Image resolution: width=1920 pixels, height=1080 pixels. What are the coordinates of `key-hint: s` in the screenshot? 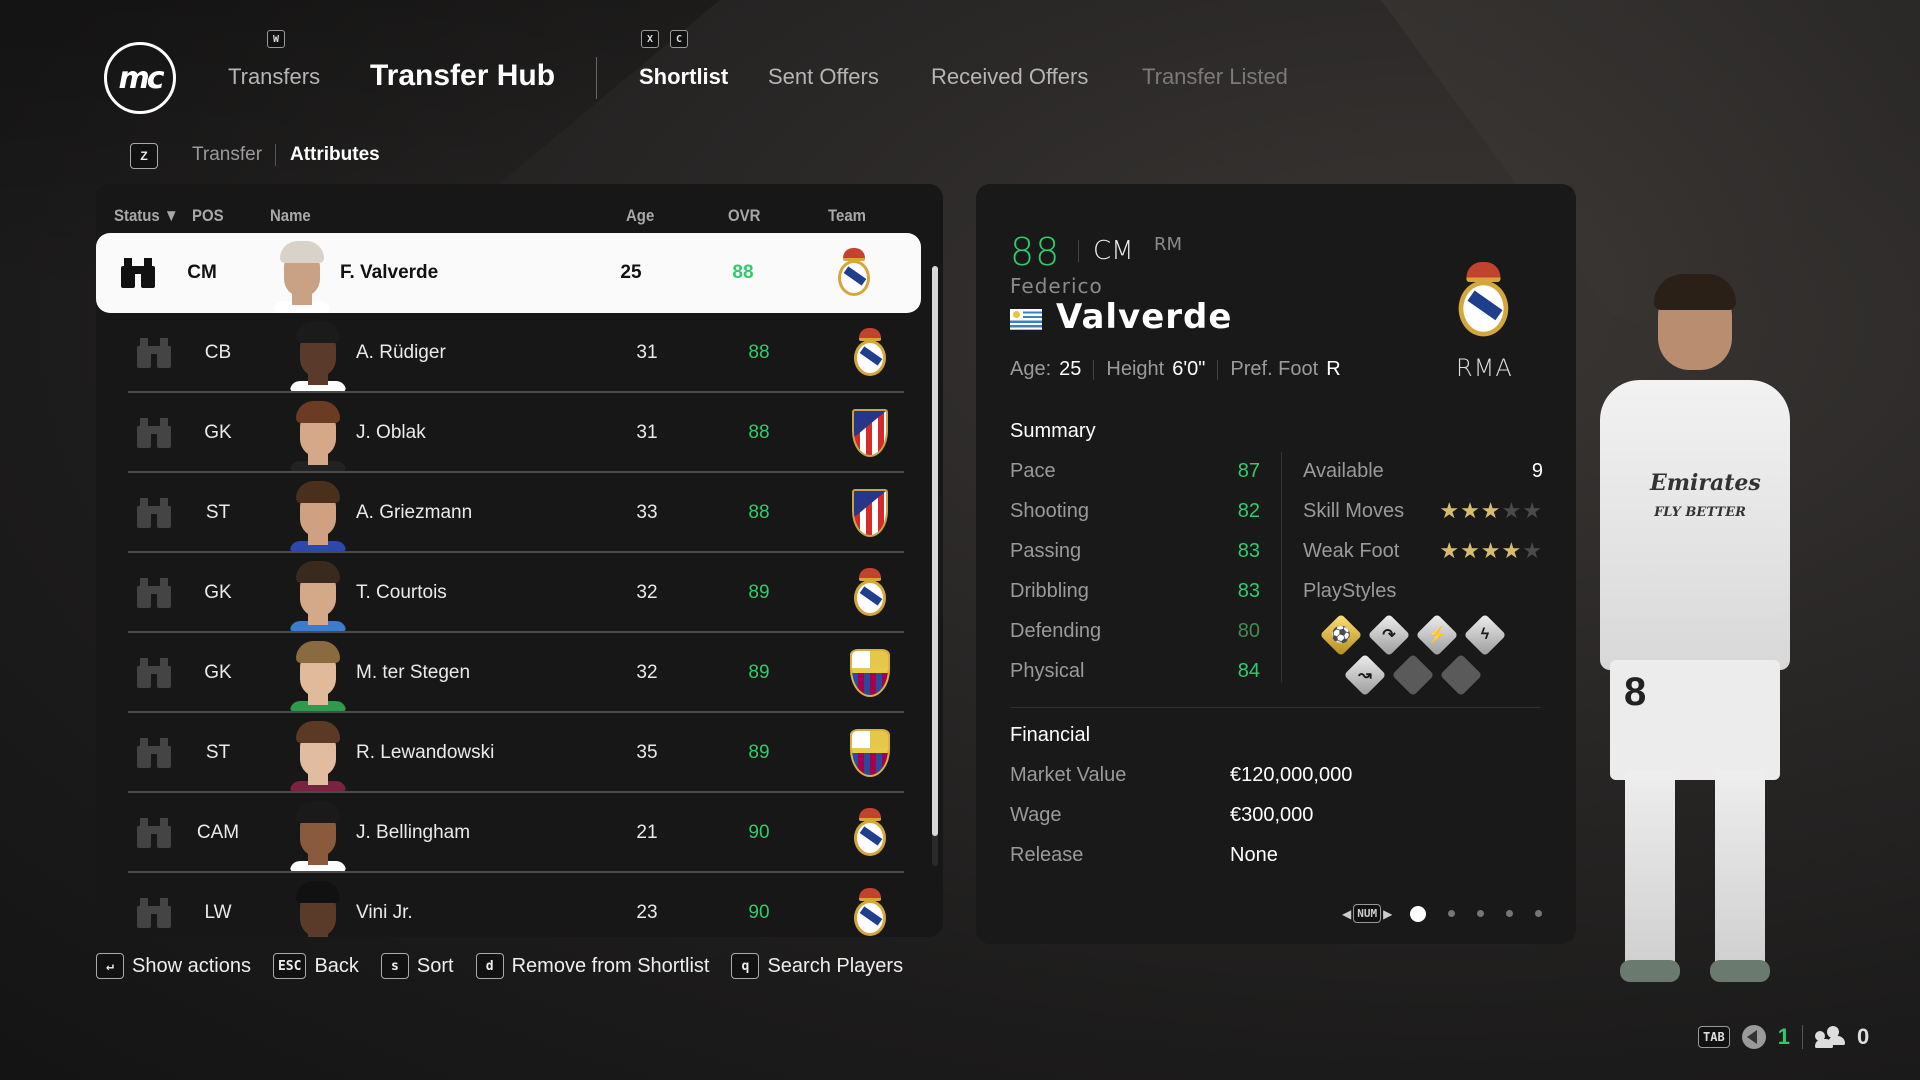 It's located at (394, 966).